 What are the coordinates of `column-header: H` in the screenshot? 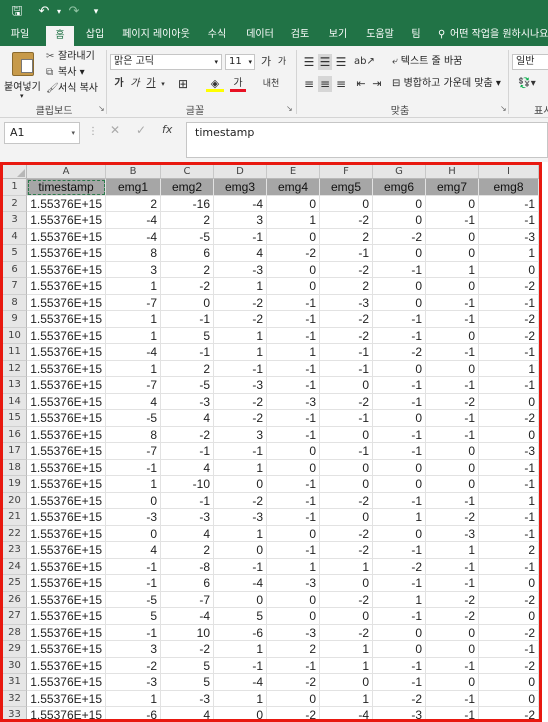 It's located at (452, 172).